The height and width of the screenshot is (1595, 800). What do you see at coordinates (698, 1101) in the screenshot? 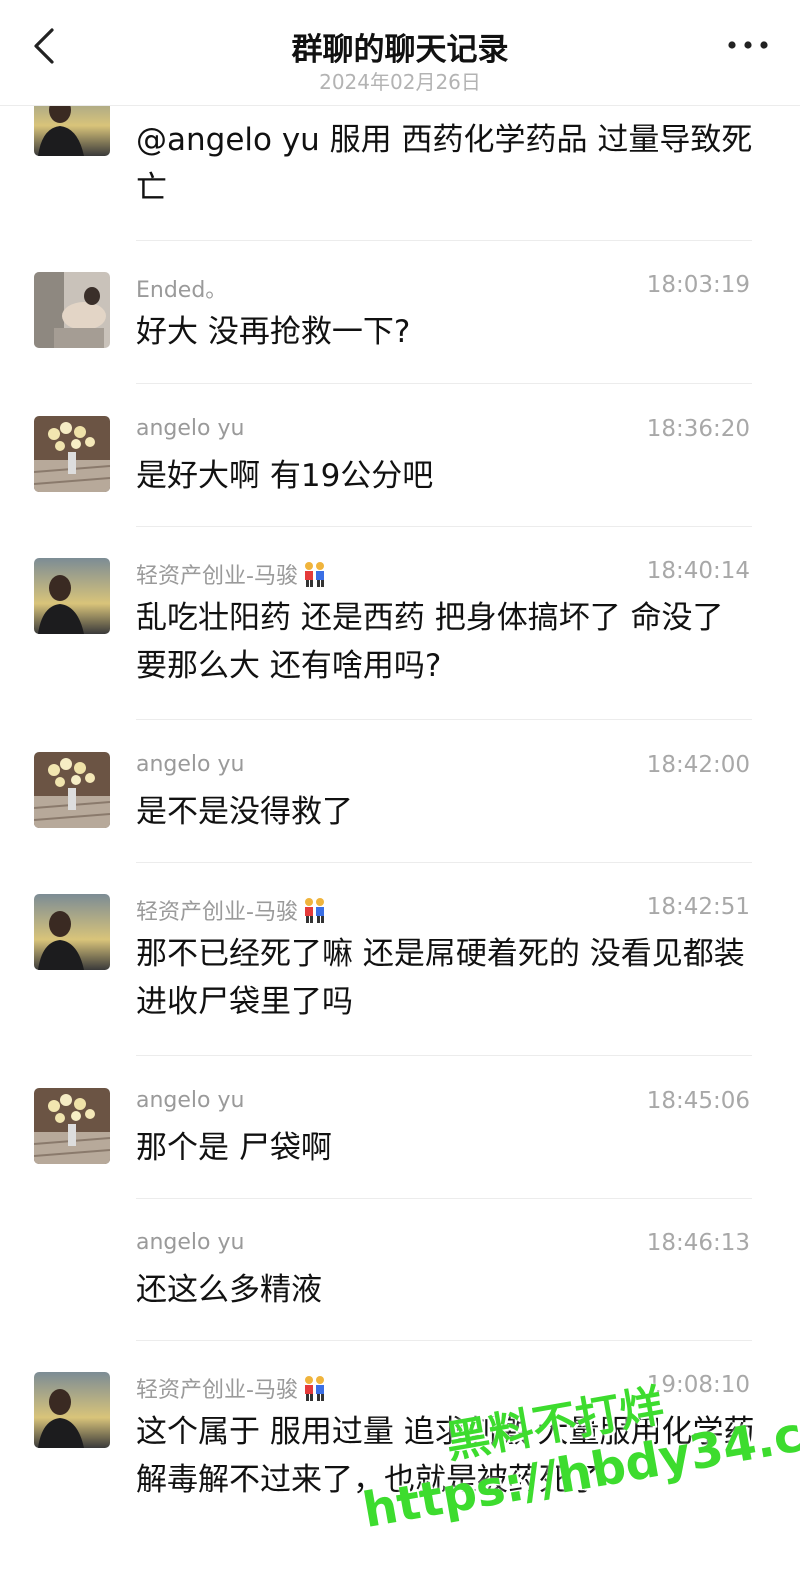
I see `message-time: 18:45:06` at bounding box center [698, 1101].